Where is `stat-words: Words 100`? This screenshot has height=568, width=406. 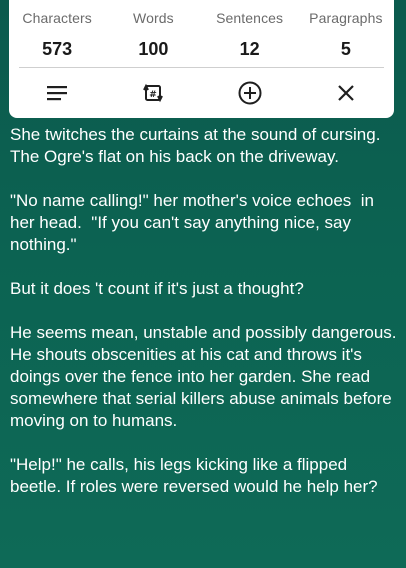
stat-words: Words 100 is located at coordinates (153, 33).